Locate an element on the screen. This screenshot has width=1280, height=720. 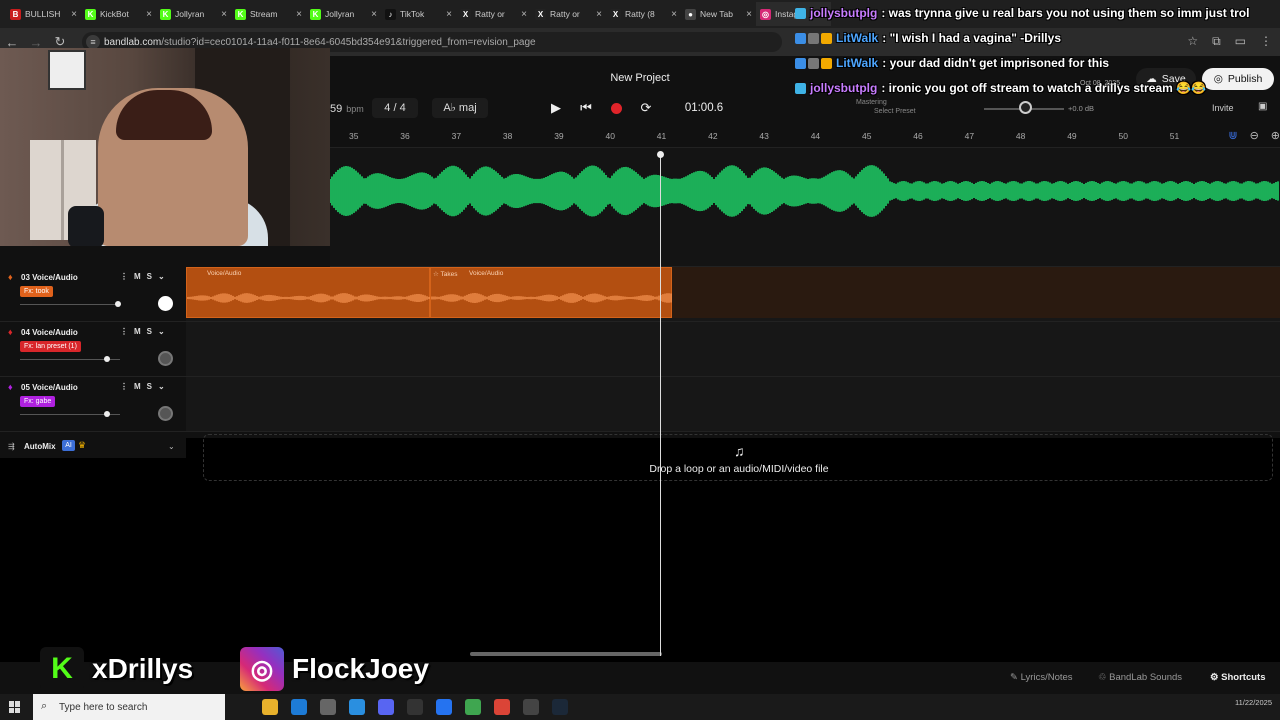
lyrics-notes-button: ✎ Lyrics/Notes is located at coordinates (1041, 677).